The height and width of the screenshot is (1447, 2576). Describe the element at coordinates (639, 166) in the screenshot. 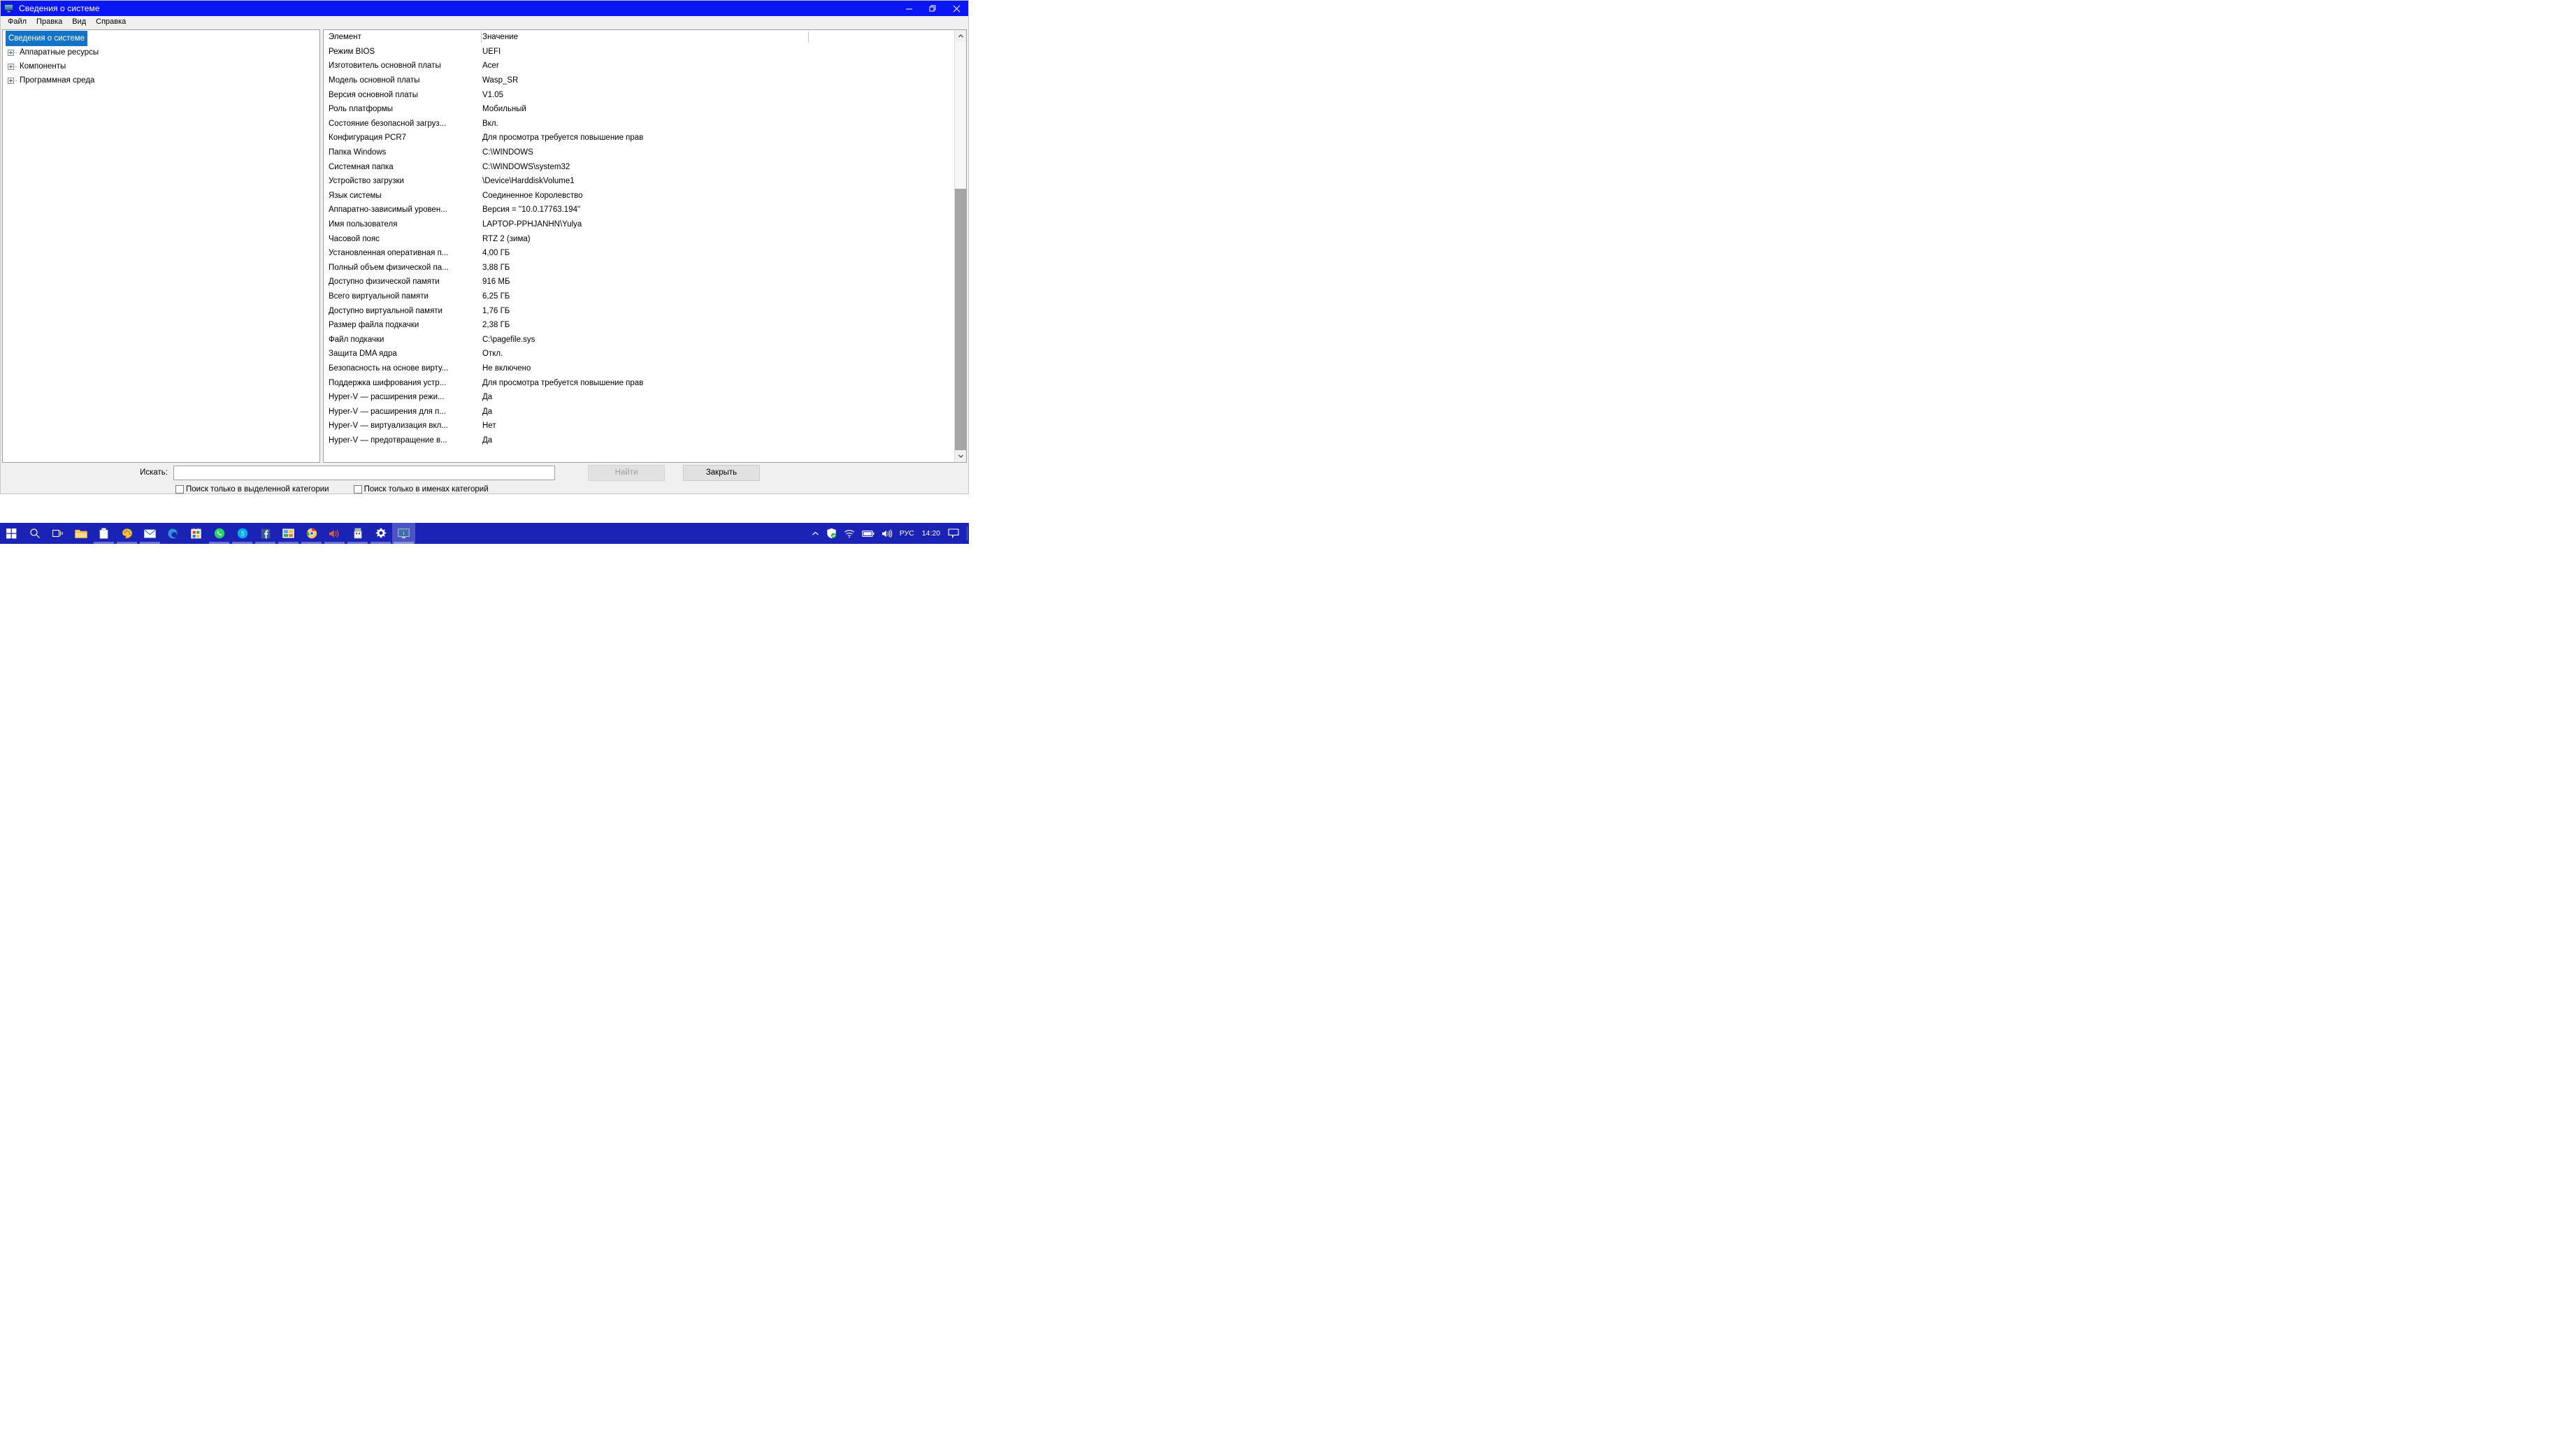

I see `table-row: Системная папка C:\WINDOWS\system32` at that location.